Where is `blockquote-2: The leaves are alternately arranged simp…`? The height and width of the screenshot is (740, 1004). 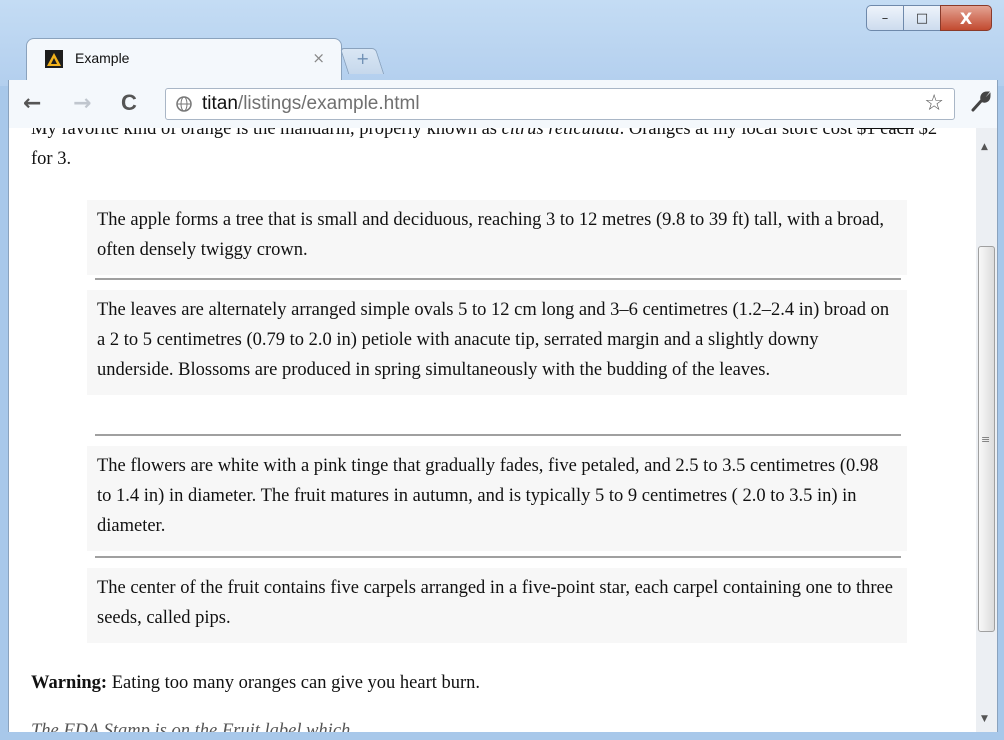 blockquote-2: The leaves are alternately arranged simp… is located at coordinates (497, 342).